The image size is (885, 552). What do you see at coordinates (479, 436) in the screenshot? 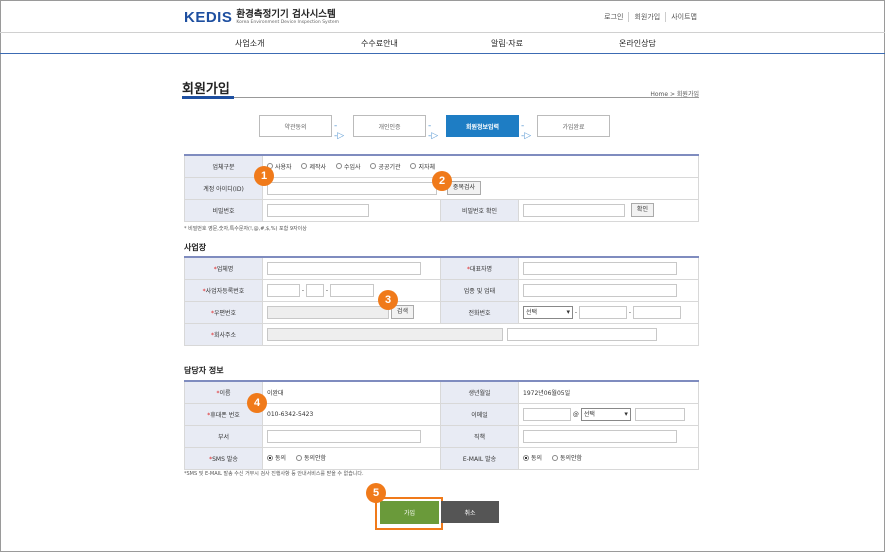
I see `position-label: 직책` at bounding box center [479, 436].